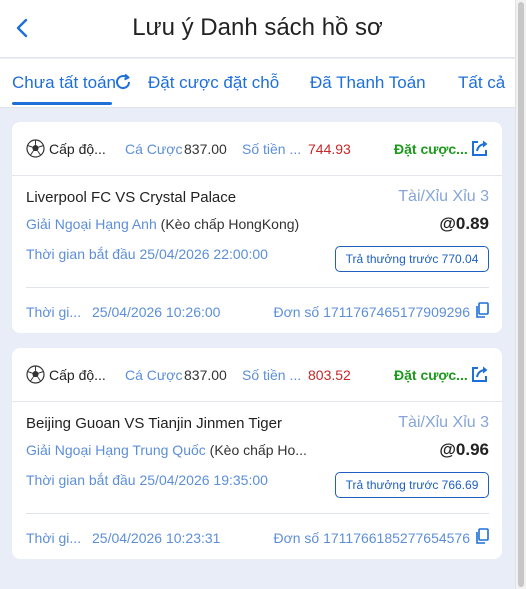 This screenshot has height=589, width=526. I want to click on match-title: Beijing Guoan VS Tianjin Jinmen Tiger, so click(154, 423).